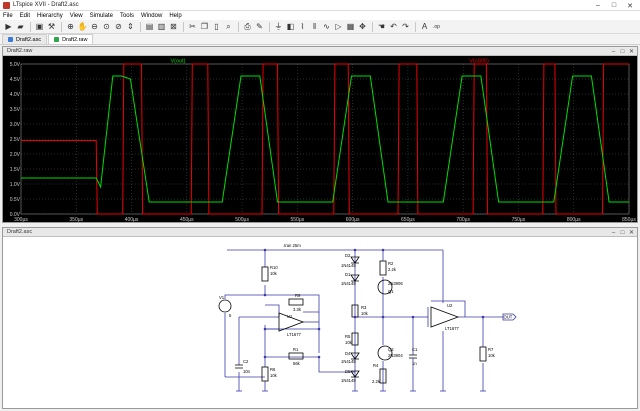 The height and width of the screenshot is (411, 640). I want to click on x-tick-label: 650µs, so click(408, 219).